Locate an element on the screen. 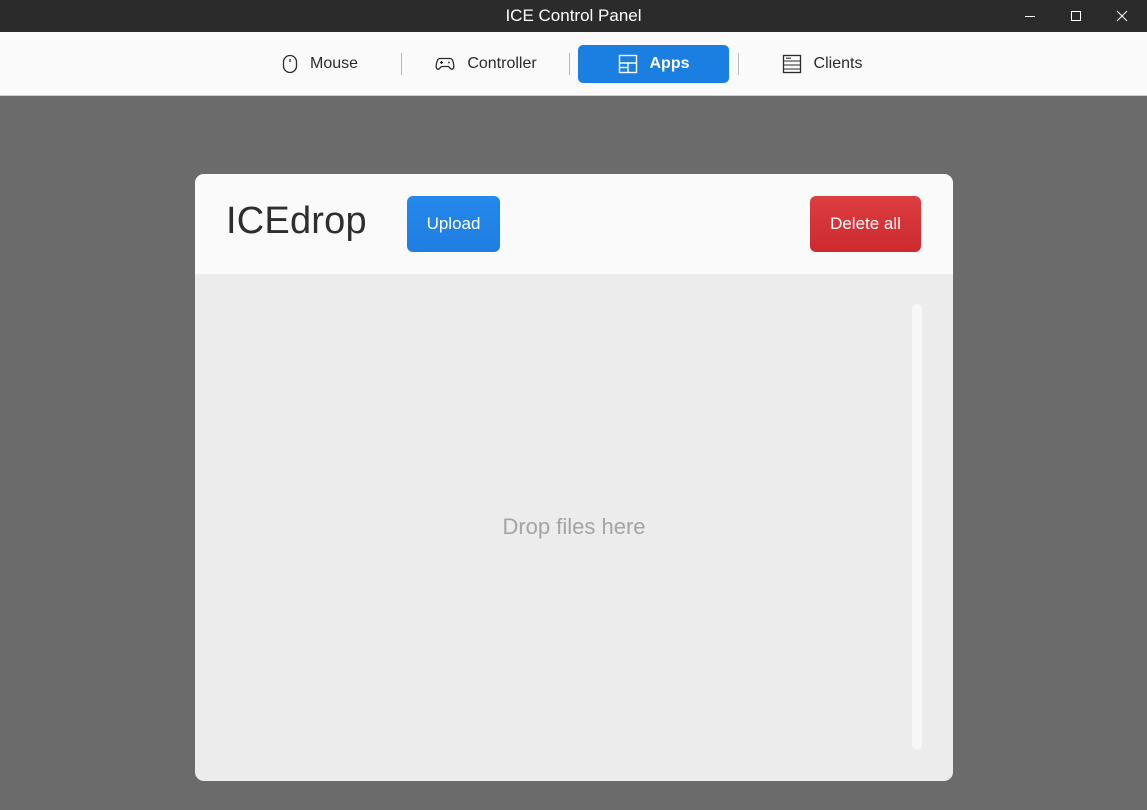 The image size is (1147, 810). tab-label: Mouse is located at coordinates (334, 63).